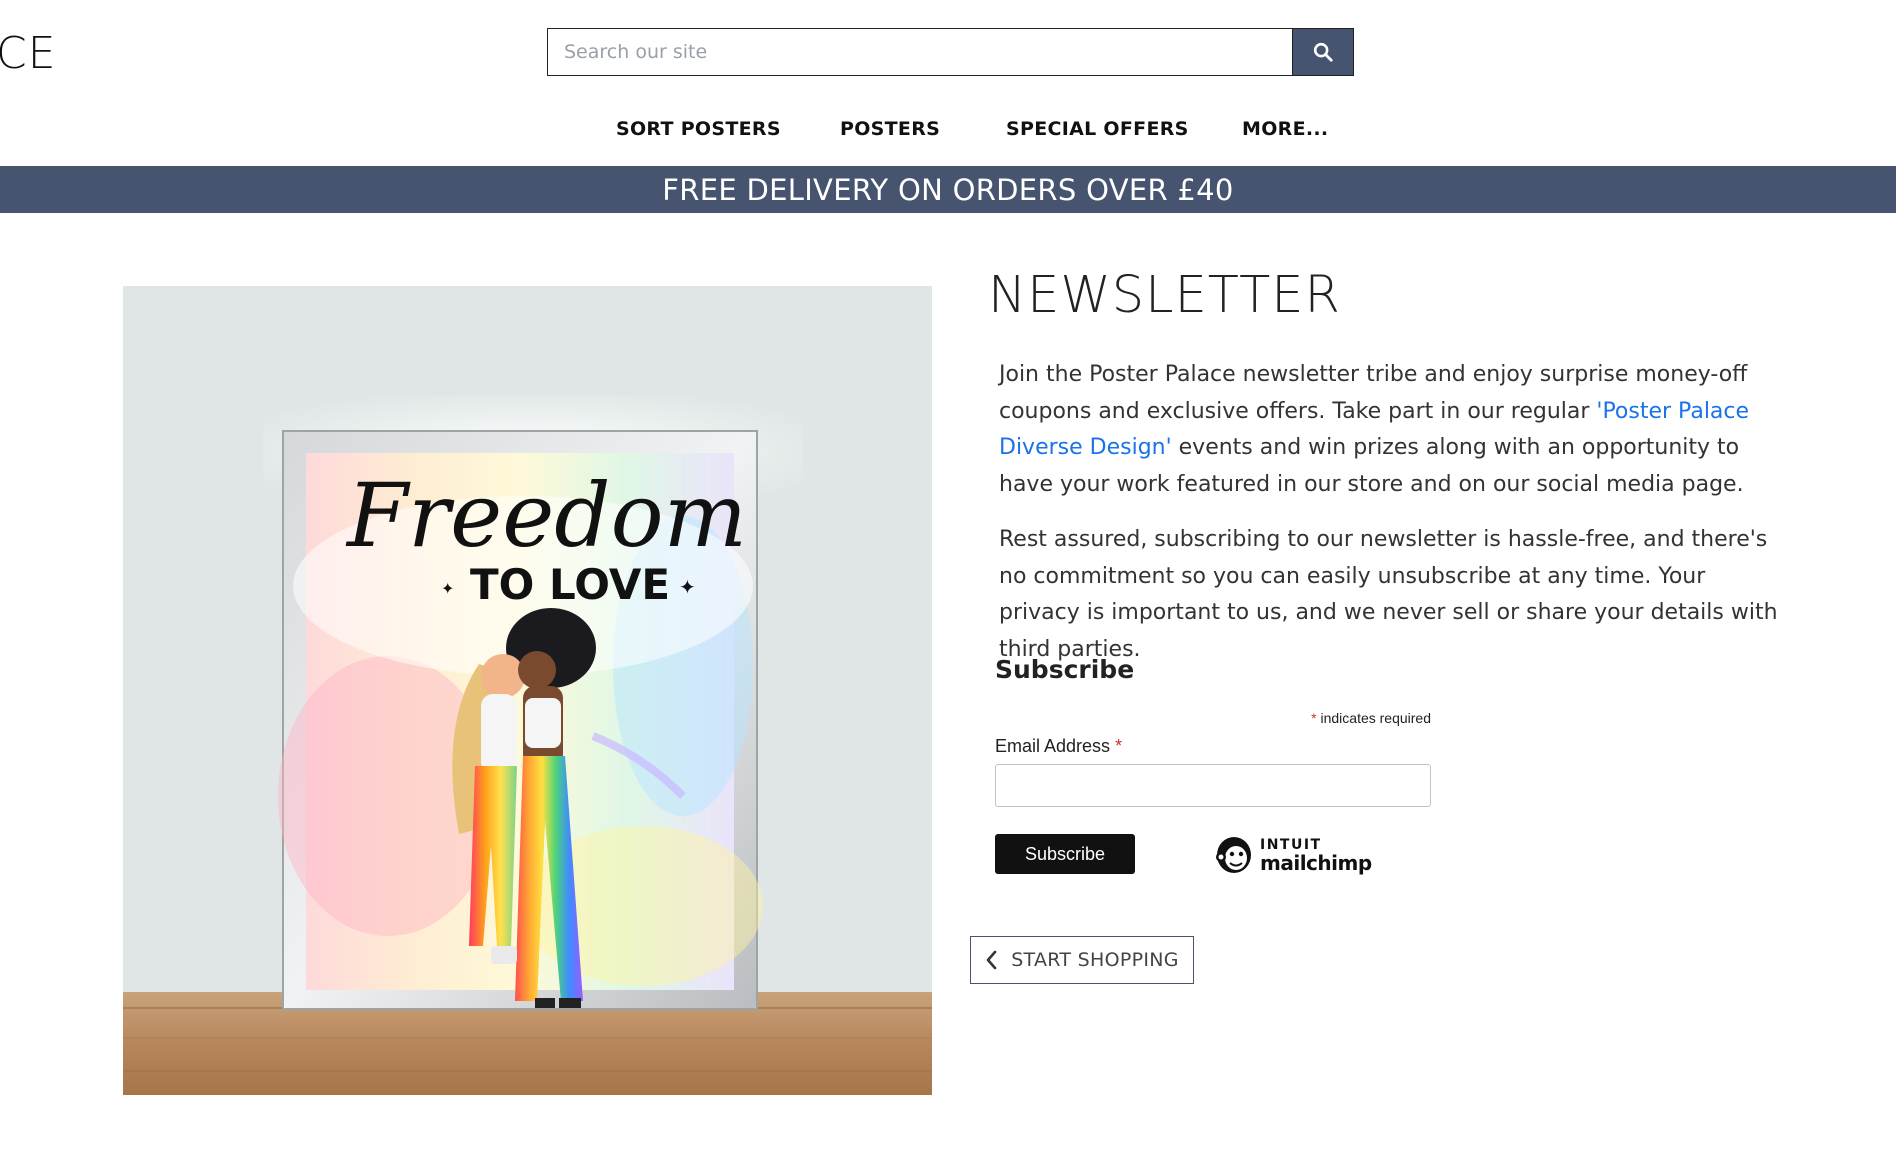  Describe the element at coordinates (570, 584) in the screenshot. I see `poster-tagline-text: TO LOVE` at that location.